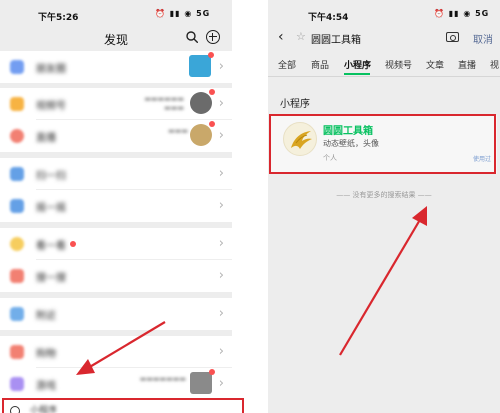  Describe the element at coordinates (17, 67) in the screenshot. I see `moments-icon` at that location.